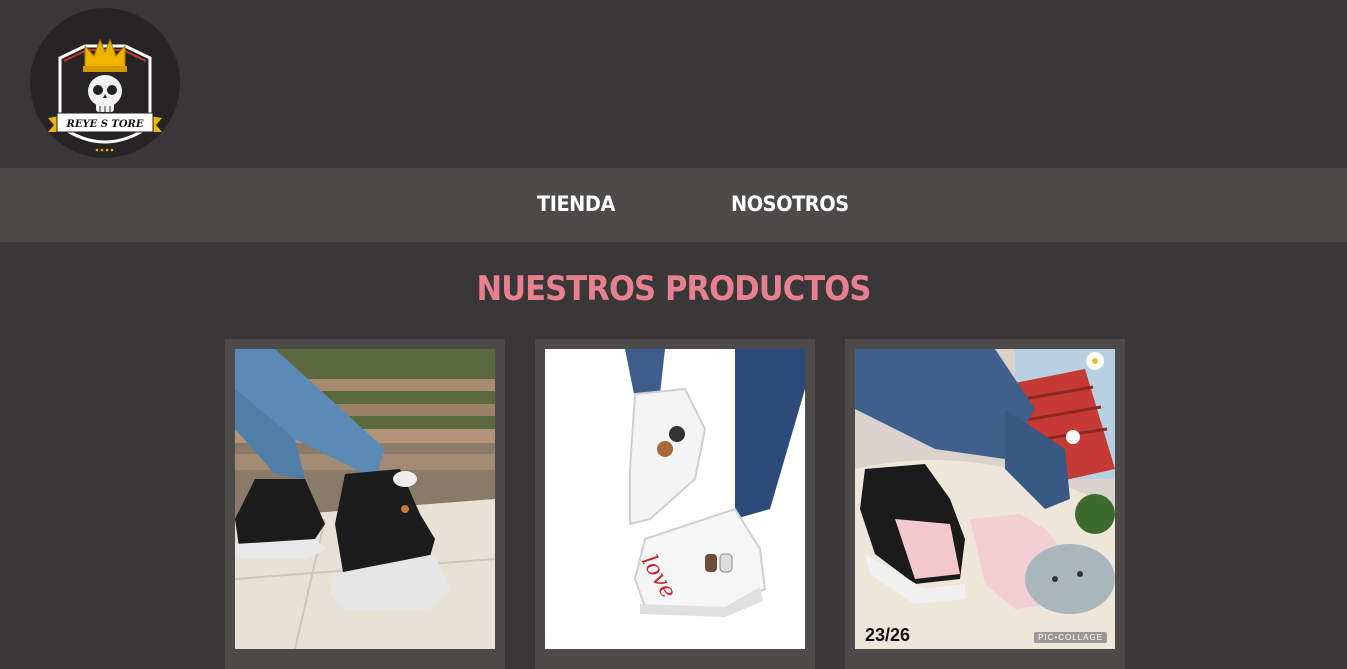  What do you see at coordinates (673, 205) in the screenshot?
I see `main-nav: TIENDA NOSOTROS` at bounding box center [673, 205].